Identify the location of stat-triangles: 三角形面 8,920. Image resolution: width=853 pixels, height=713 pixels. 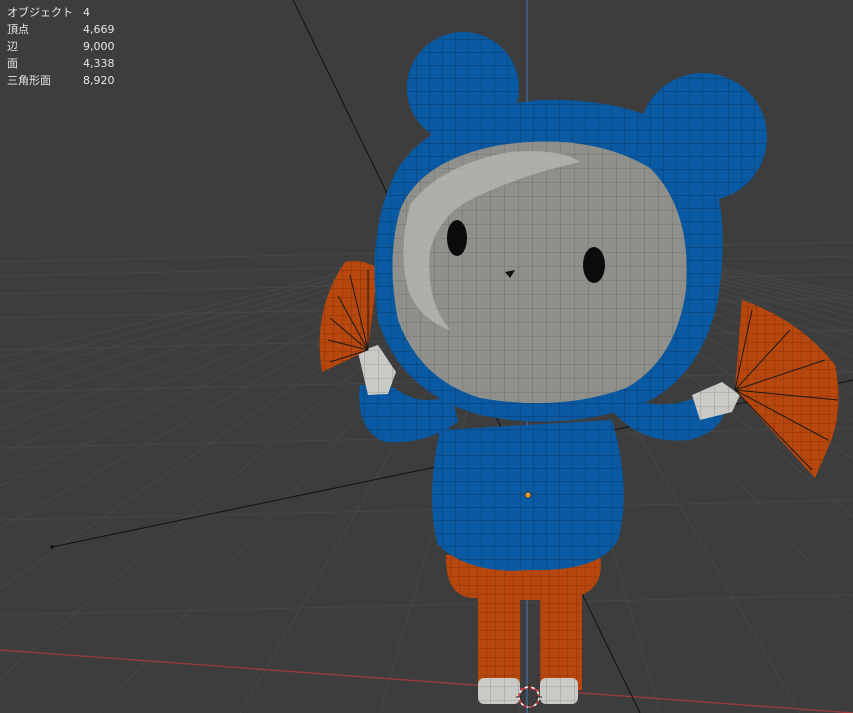
(61, 80).